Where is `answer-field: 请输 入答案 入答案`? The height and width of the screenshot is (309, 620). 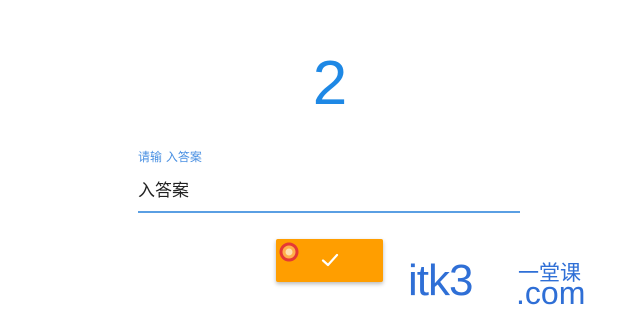
answer-field: 请输 入答案 入答案 is located at coordinates (329, 181).